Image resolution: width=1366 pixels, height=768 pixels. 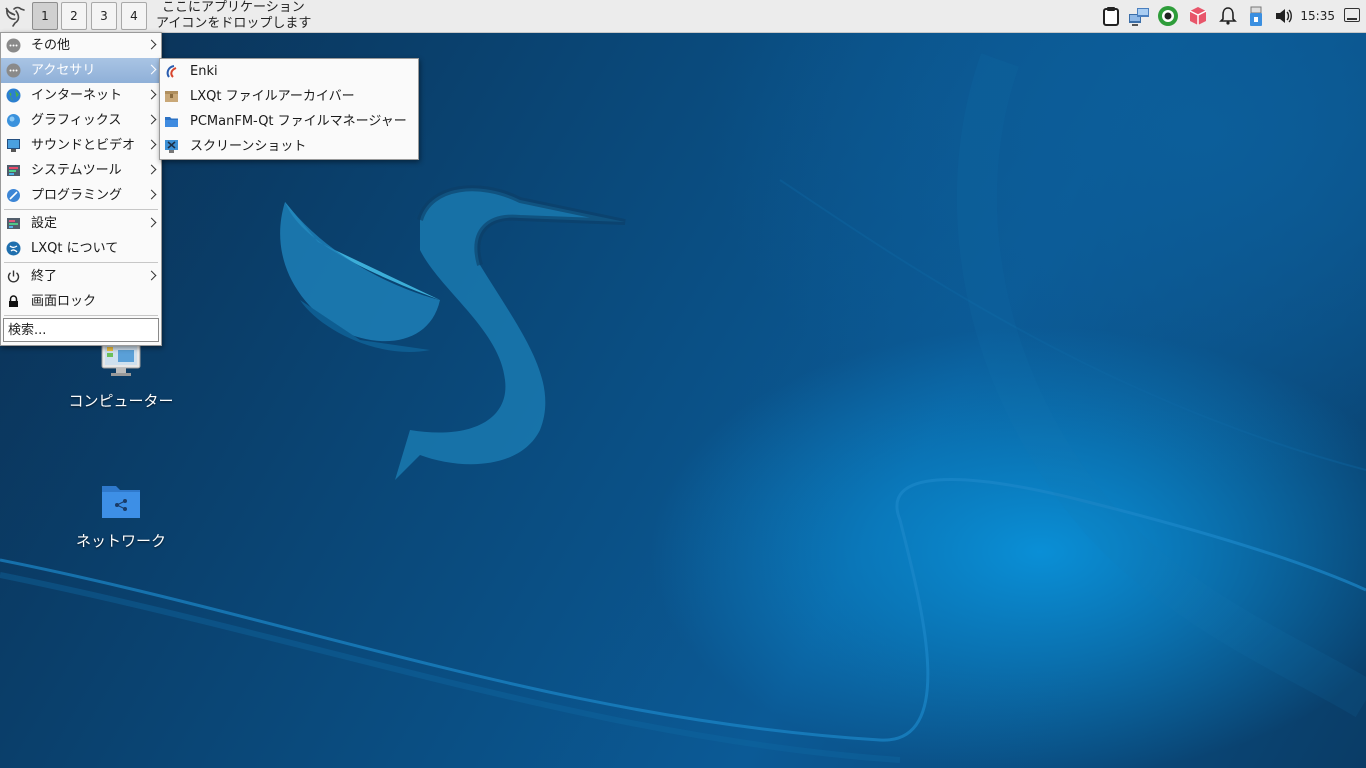 I want to click on power-icon, so click(x=13, y=276).